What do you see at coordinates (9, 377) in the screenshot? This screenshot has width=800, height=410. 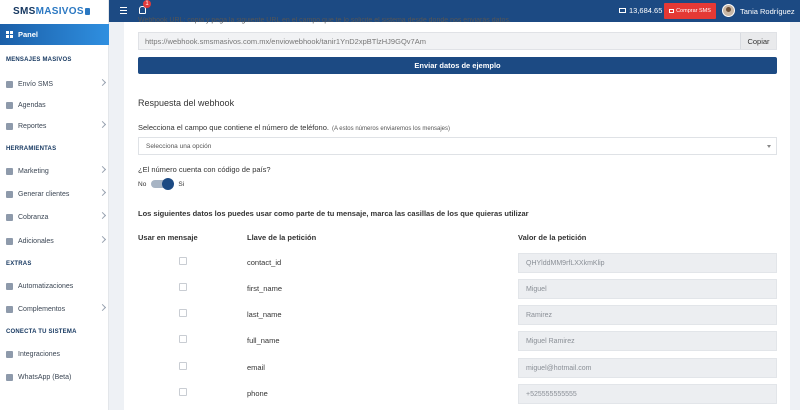 I see `whatsapp-icon` at bounding box center [9, 377].